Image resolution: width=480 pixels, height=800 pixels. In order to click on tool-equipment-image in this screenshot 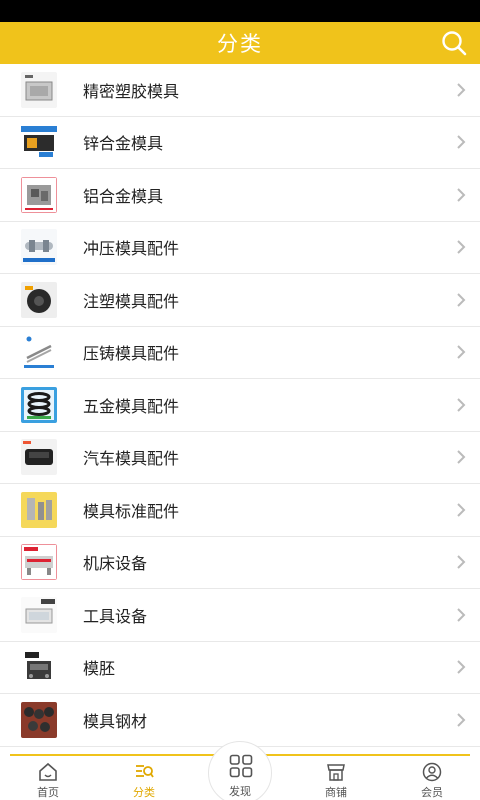, I will do `click(39, 614)`.